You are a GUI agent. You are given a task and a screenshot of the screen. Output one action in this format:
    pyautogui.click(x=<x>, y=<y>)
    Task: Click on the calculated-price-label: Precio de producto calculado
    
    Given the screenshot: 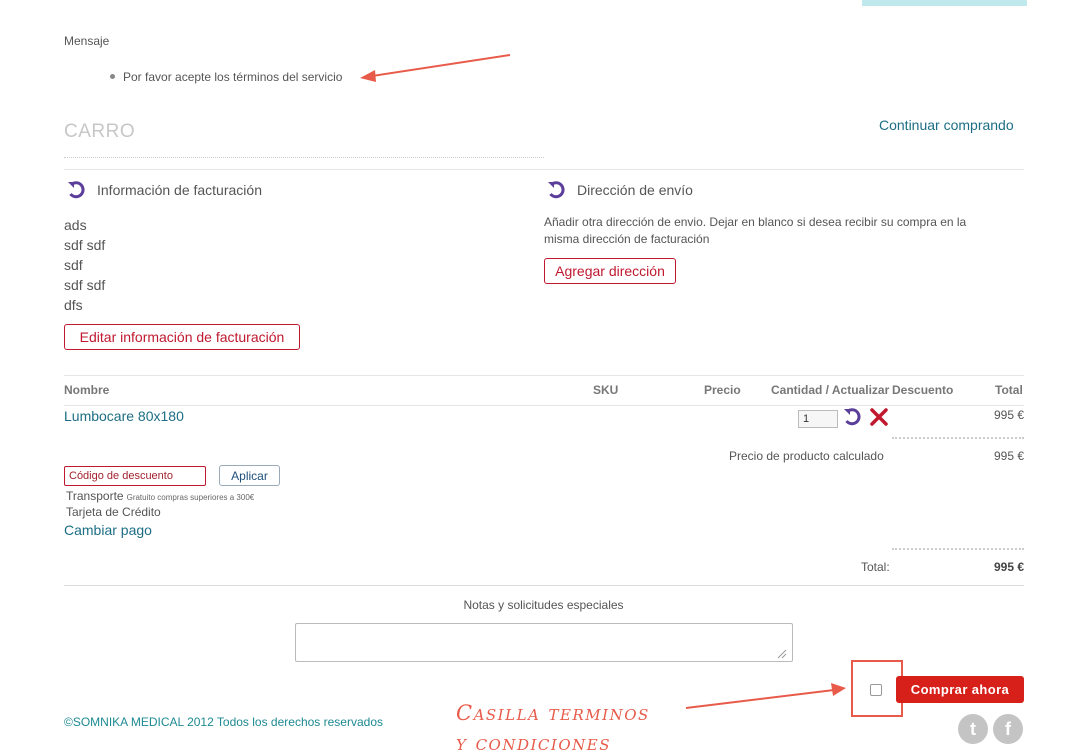 What is the action you would take?
    pyautogui.click(x=806, y=456)
    